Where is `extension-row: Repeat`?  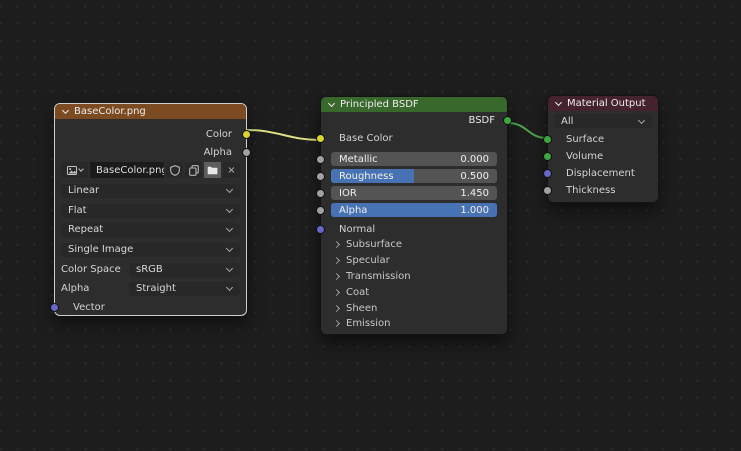 extension-row: Repeat is located at coordinates (150, 229).